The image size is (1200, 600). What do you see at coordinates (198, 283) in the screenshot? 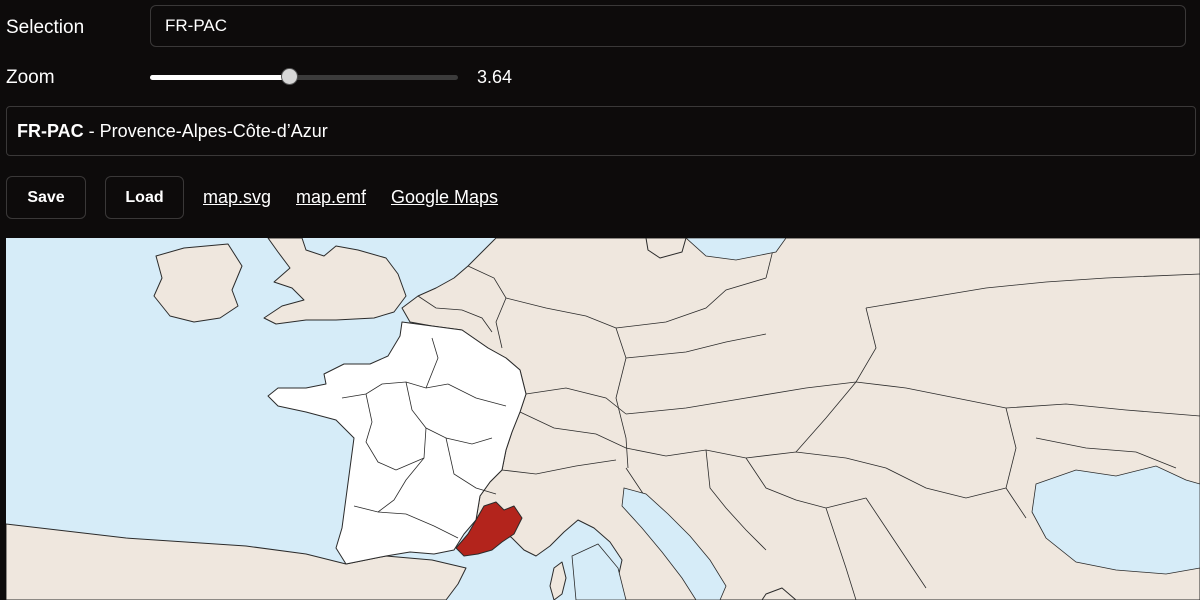
I see `ireland-shape` at bounding box center [198, 283].